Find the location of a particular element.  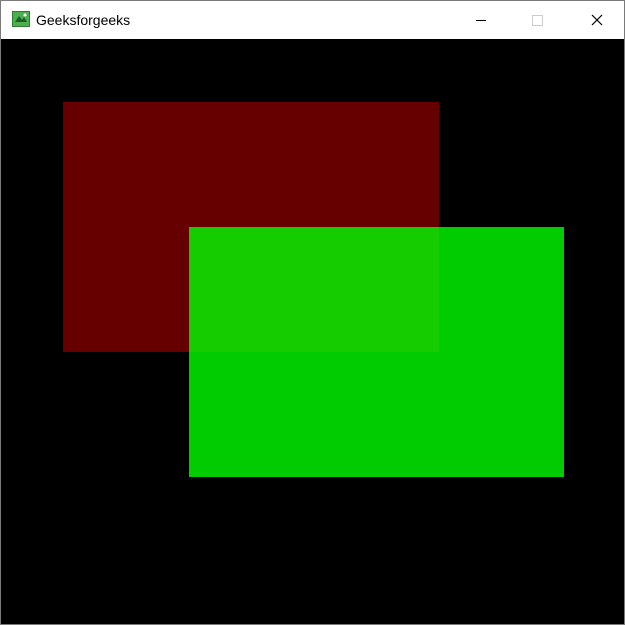

close-icon is located at coordinates (597, 20).